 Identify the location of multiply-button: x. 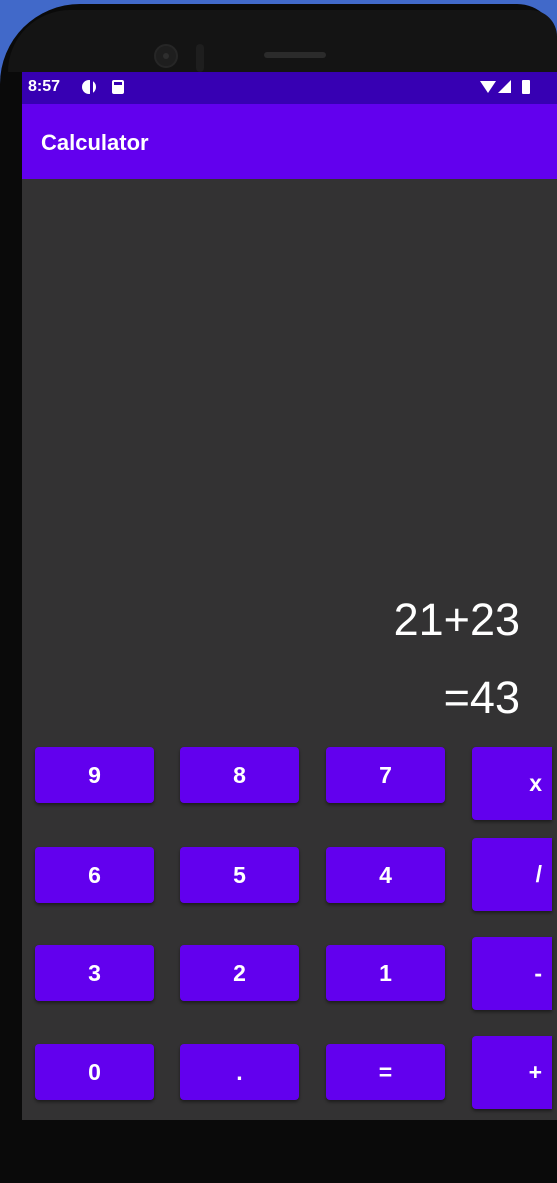
(512, 783).